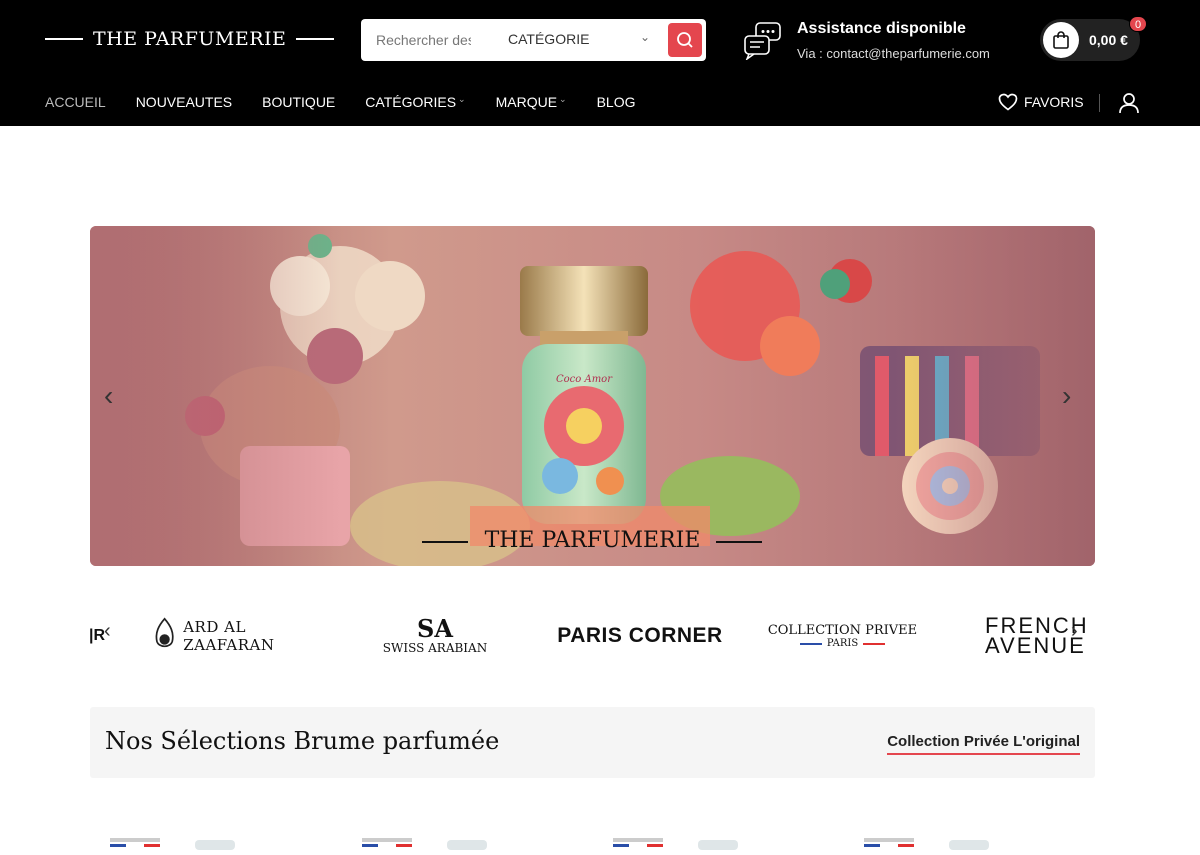 Image resolution: width=1200 pixels, height=855 pixels. I want to click on favorites-link: FAVORIS, so click(1041, 102).